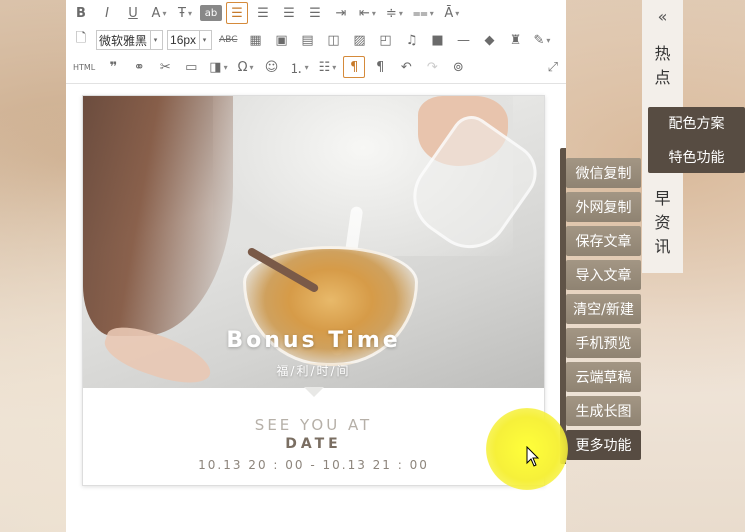  What do you see at coordinates (81, 13) in the screenshot?
I see `bold-button: B` at bounding box center [81, 13].